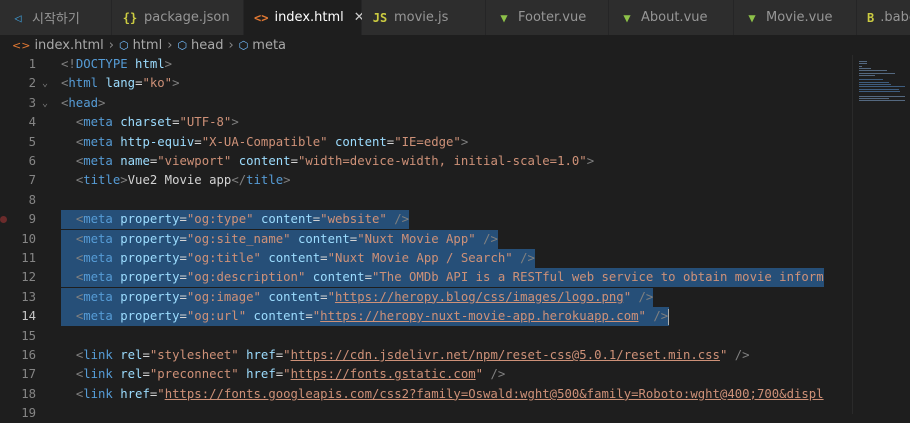 This screenshot has width=910, height=423. What do you see at coordinates (116, 64) in the screenshot?
I see `code-content: <!DOCTYPE html>` at bounding box center [116, 64].